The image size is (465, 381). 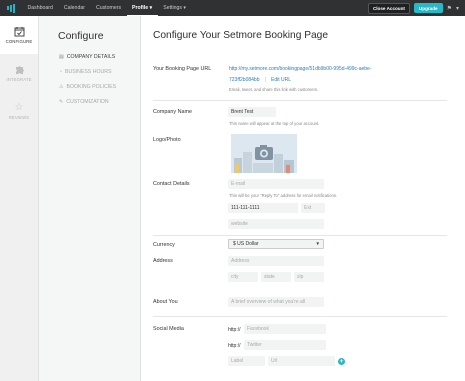 What do you see at coordinates (171, 184) in the screenshot?
I see `contact-details-label: Contact Details` at bounding box center [171, 184].